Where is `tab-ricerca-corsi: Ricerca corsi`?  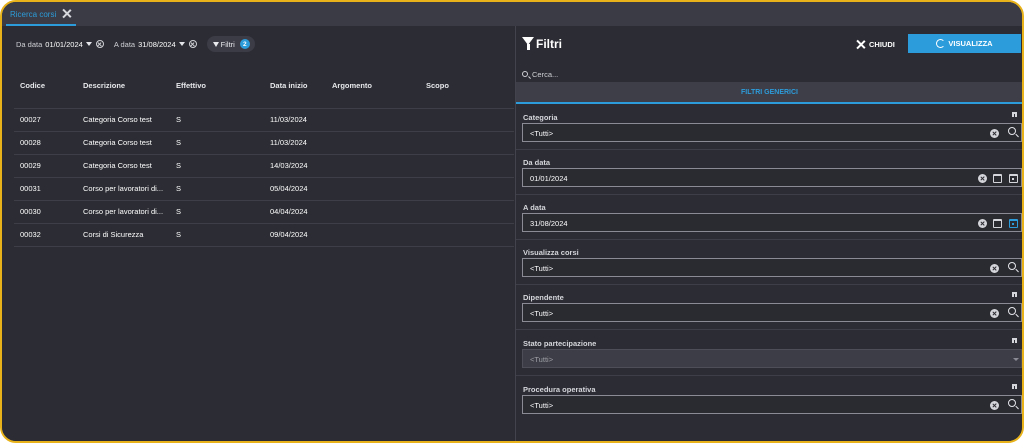
tab-ricerca-corsi: Ricerca corsi is located at coordinates (41, 15).